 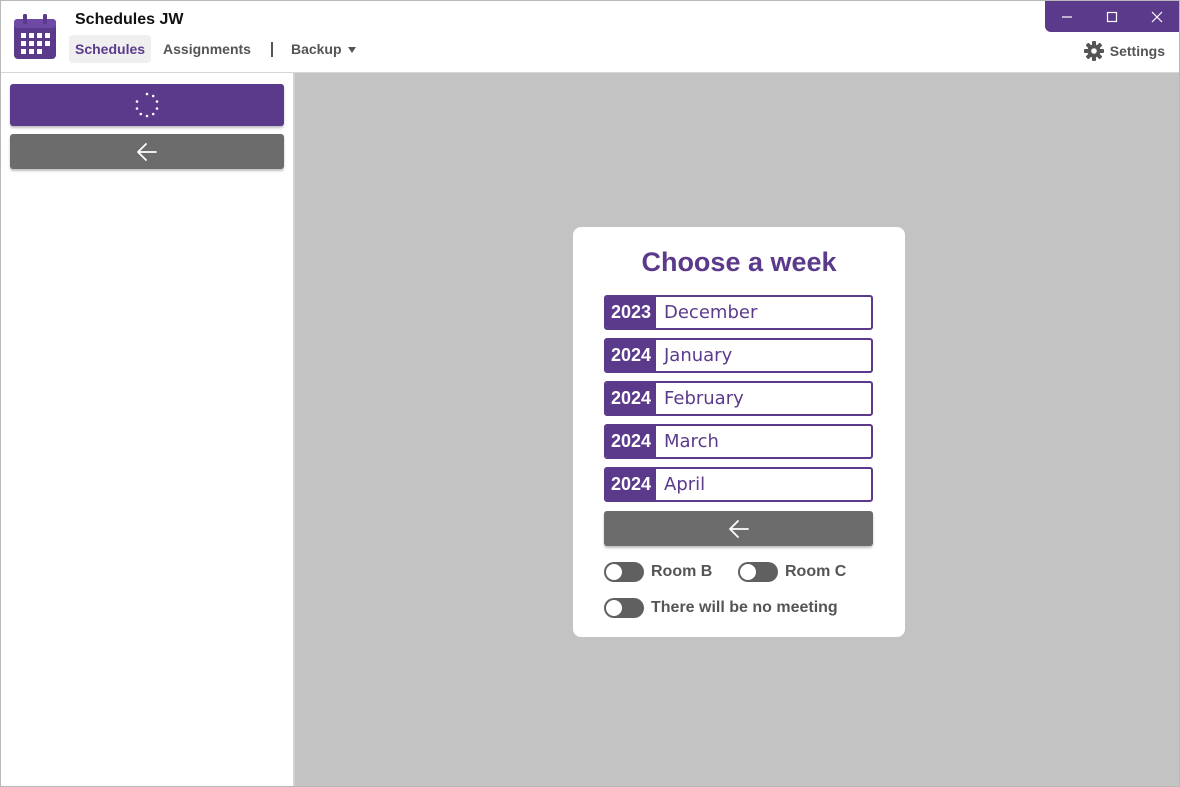 I want to click on window-controls, so click(x=1112, y=16).